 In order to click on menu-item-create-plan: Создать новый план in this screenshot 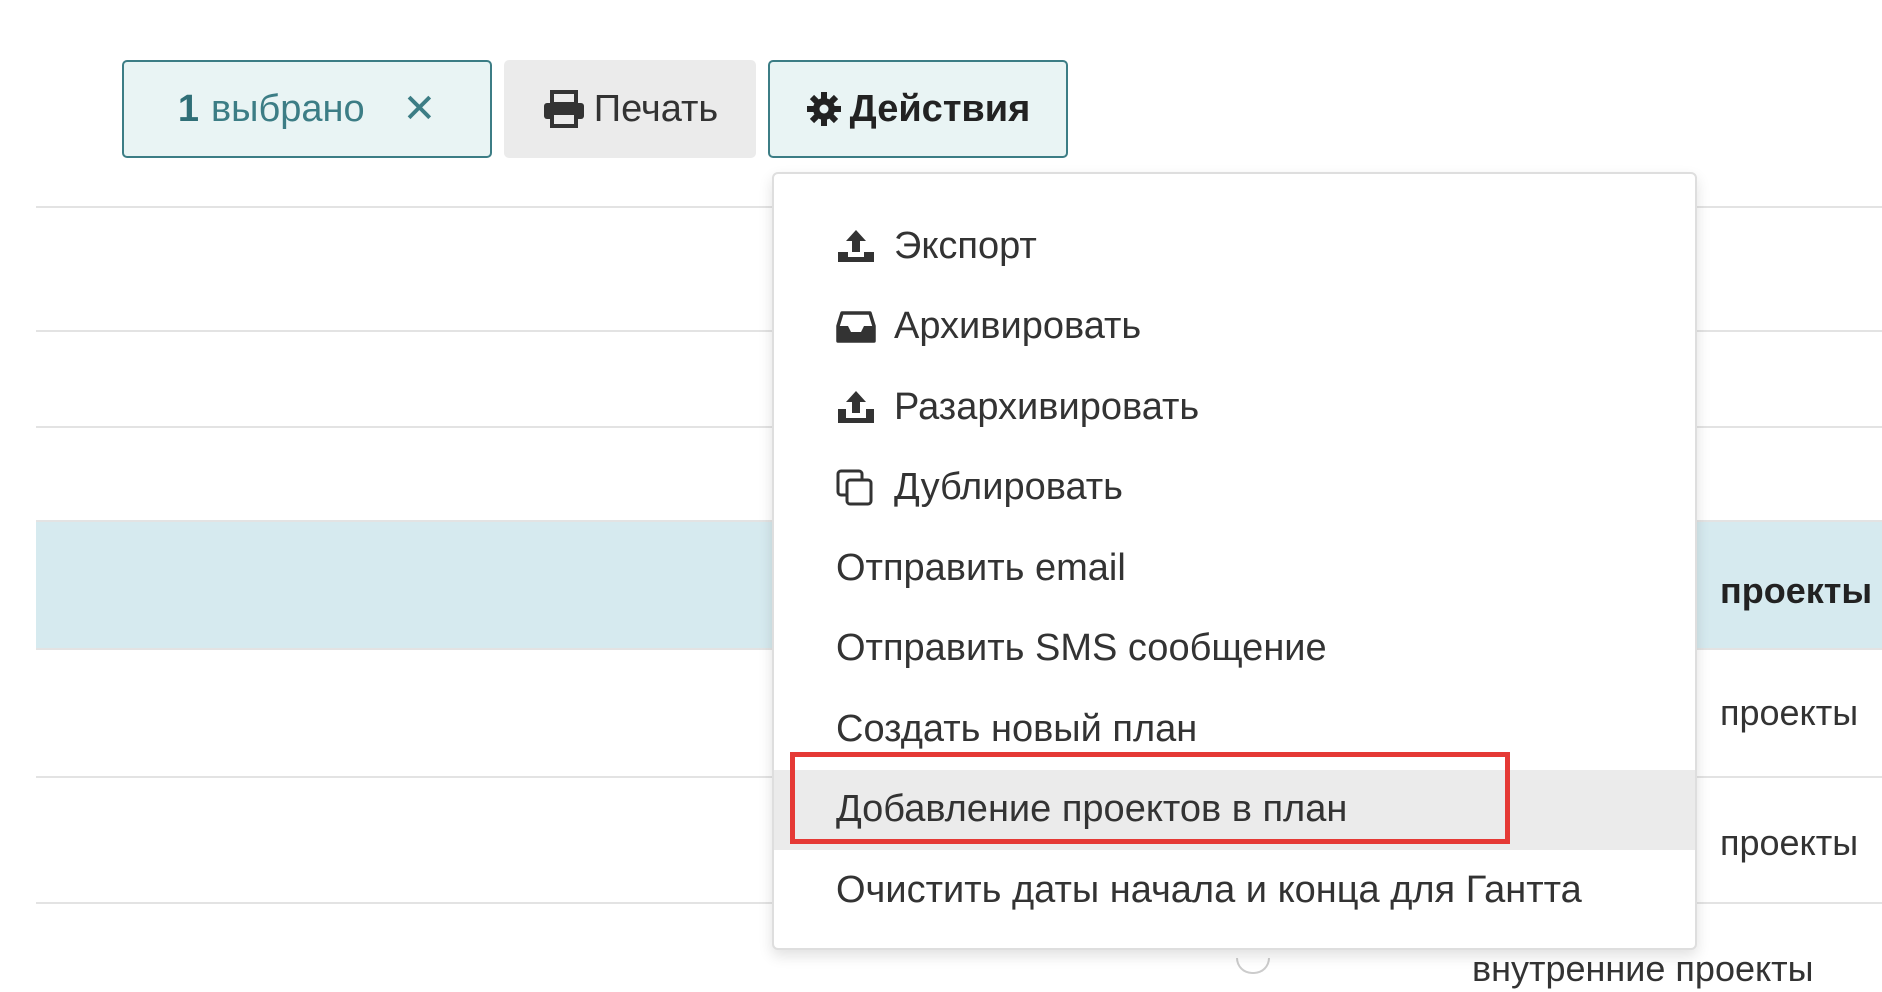, I will do `click(1234, 729)`.